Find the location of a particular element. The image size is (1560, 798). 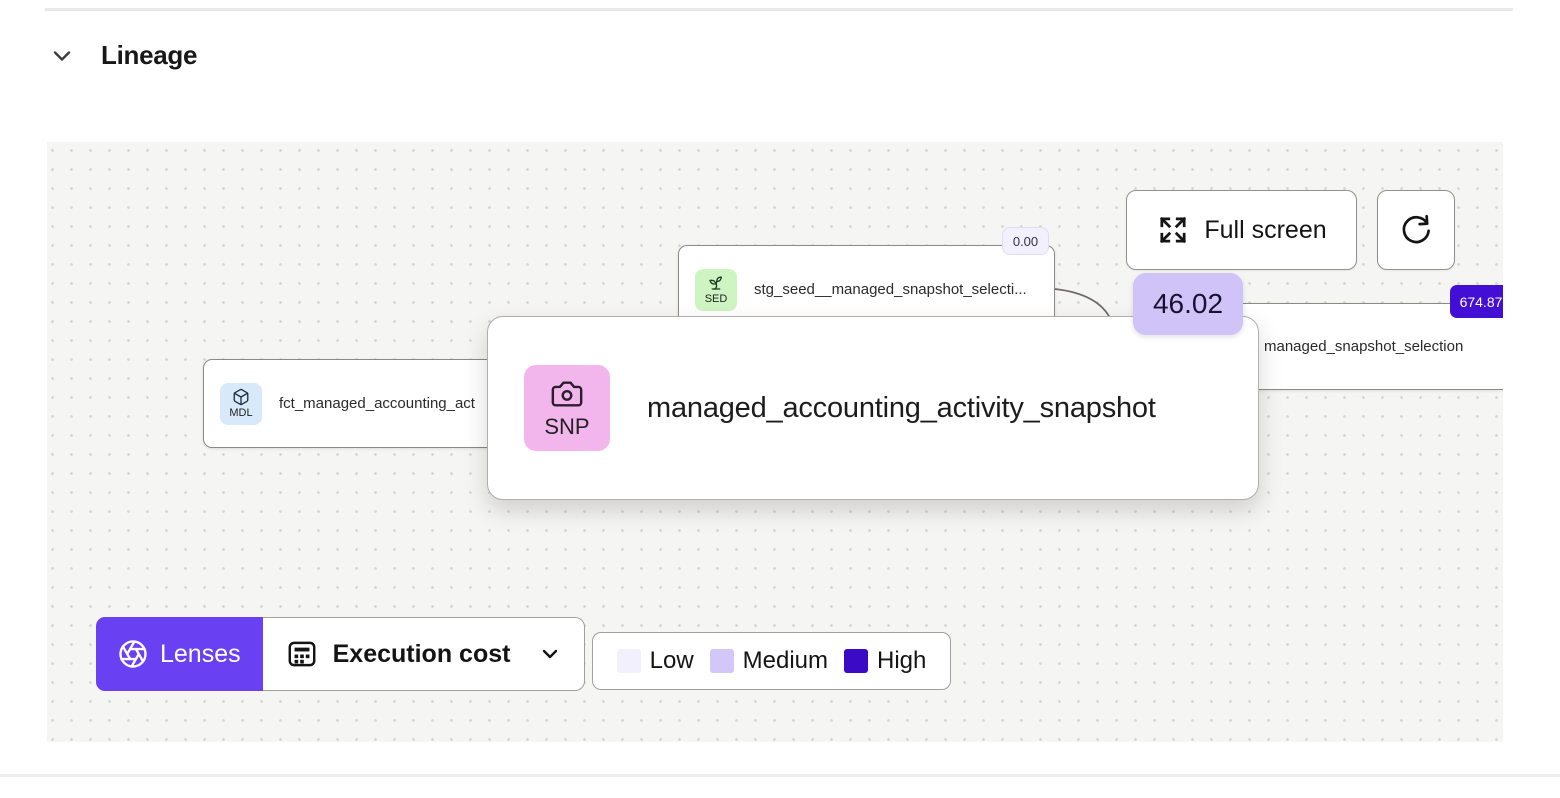

collapse-section-button is located at coordinates (62, 56).